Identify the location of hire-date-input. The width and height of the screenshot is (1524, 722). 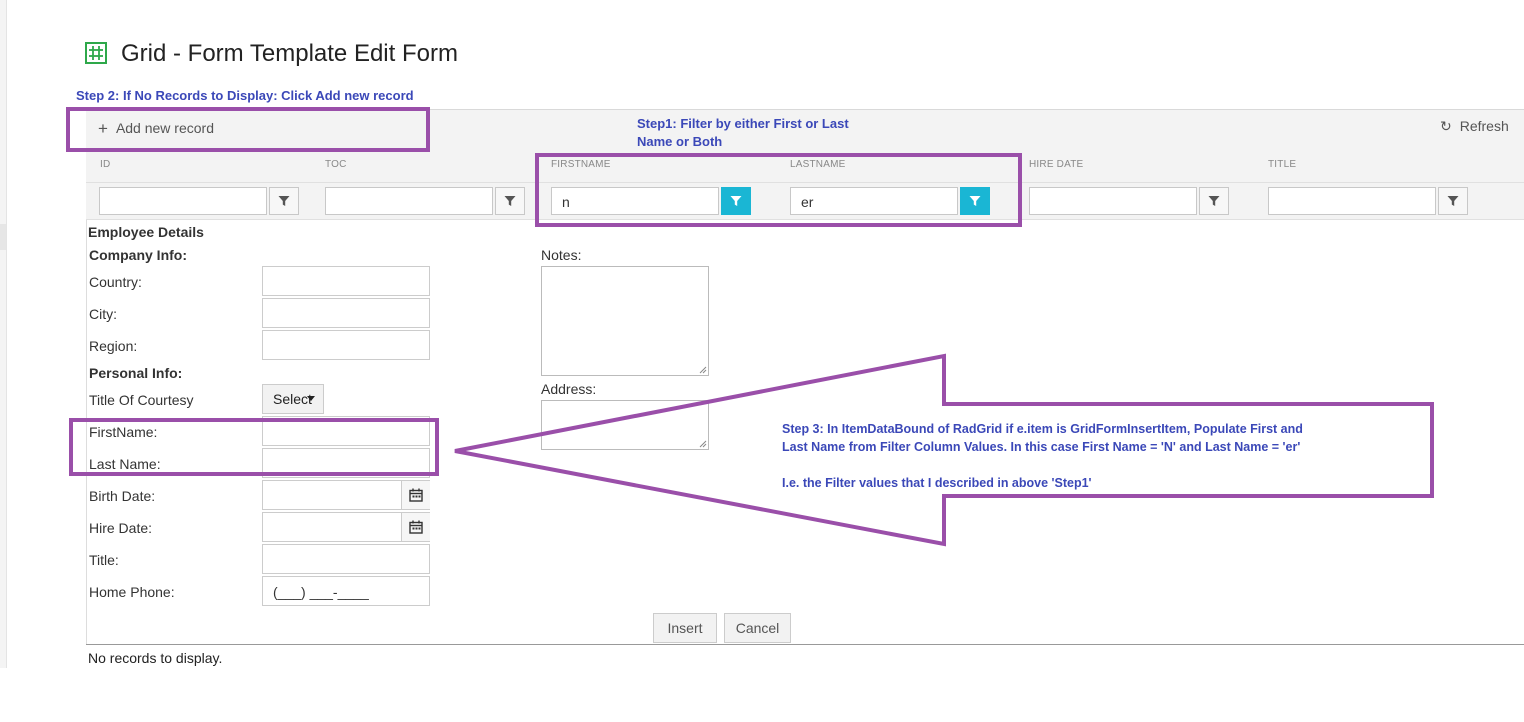
(346, 527).